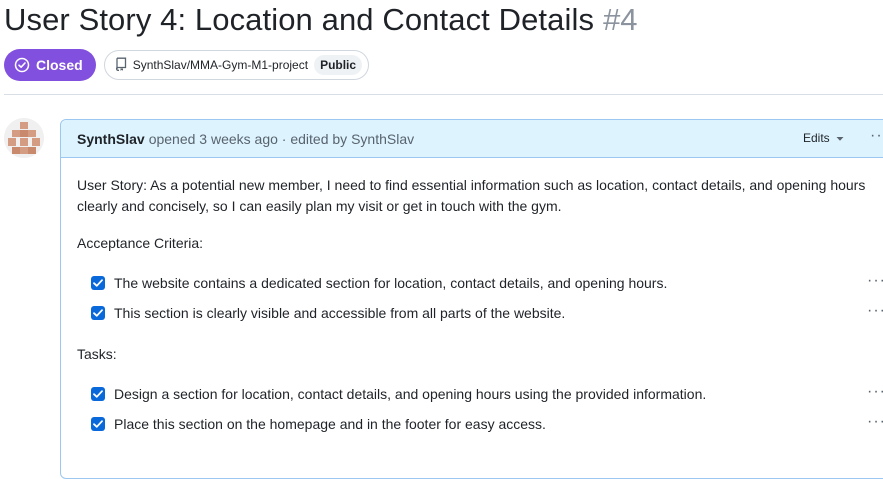 This screenshot has width=883, height=479. Describe the element at coordinates (59, 65) in the screenshot. I see `status-label: Closed` at that location.